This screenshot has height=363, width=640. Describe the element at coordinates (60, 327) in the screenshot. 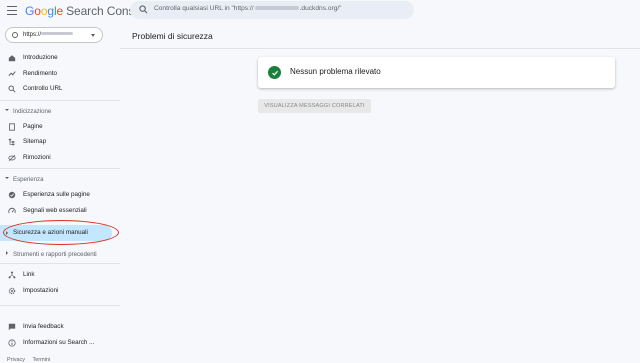

I see `sidebar-item-feedback: Invia feedback` at that location.